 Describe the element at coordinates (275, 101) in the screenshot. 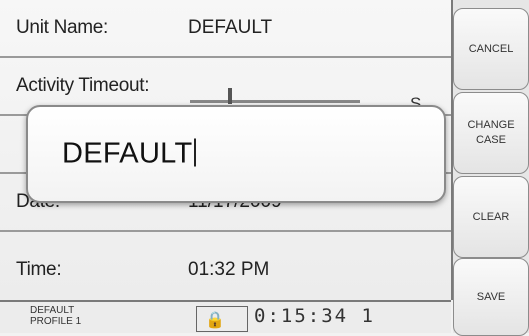

I see `timeout-slider-track` at that location.